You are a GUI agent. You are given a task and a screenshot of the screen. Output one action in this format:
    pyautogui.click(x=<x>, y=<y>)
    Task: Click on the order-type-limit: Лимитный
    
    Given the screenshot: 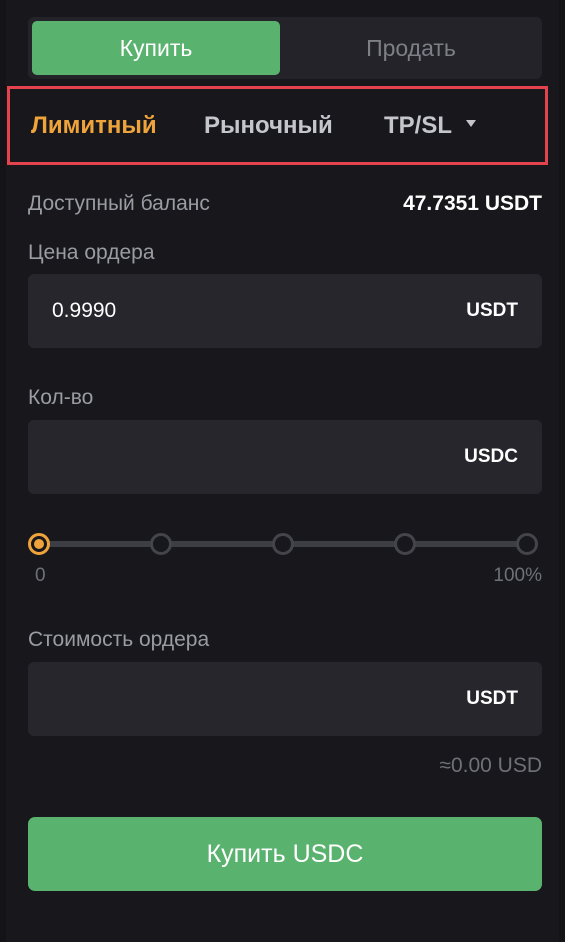 What is the action you would take?
    pyautogui.click(x=94, y=125)
    